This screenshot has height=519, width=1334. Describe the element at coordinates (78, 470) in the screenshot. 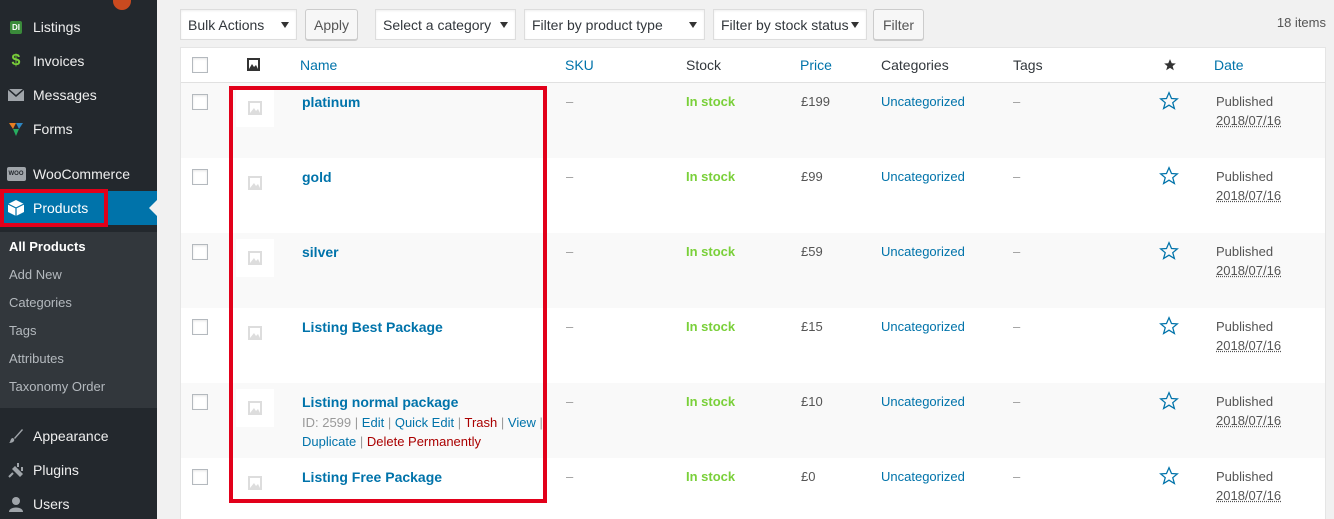

I see `sidebar-item-plugins: Plugins` at that location.